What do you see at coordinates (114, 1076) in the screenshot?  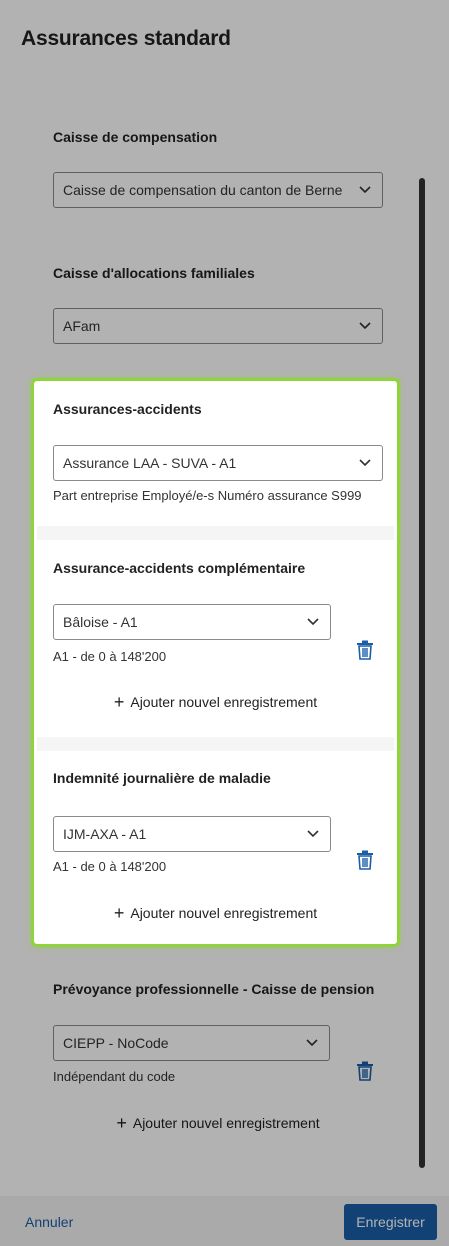 I see `prevoyance-detail: Indépendant du code` at bounding box center [114, 1076].